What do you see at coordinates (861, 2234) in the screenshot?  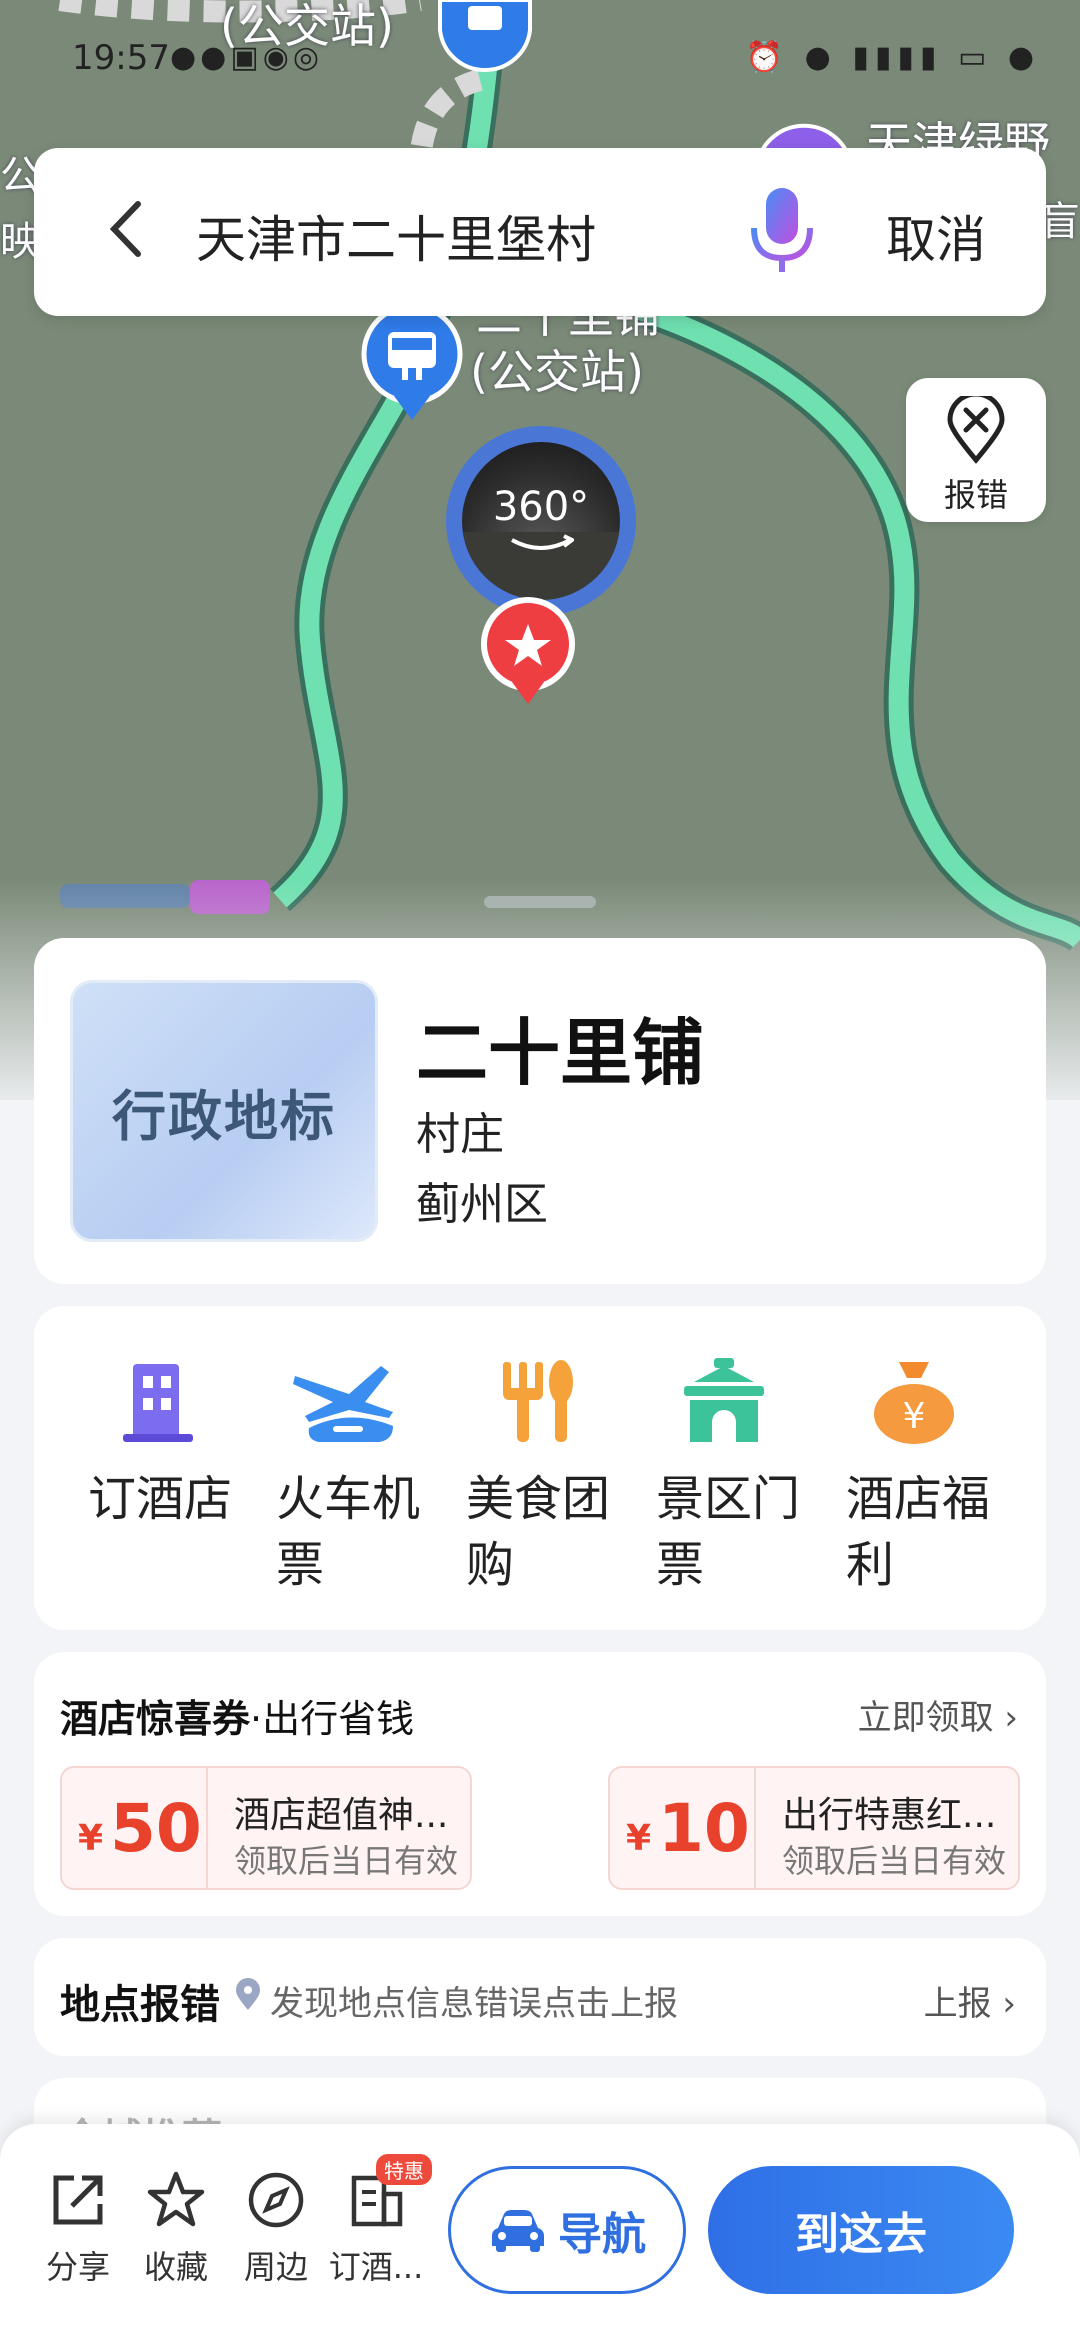 I see `go-here-label: 到这去` at bounding box center [861, 2234].